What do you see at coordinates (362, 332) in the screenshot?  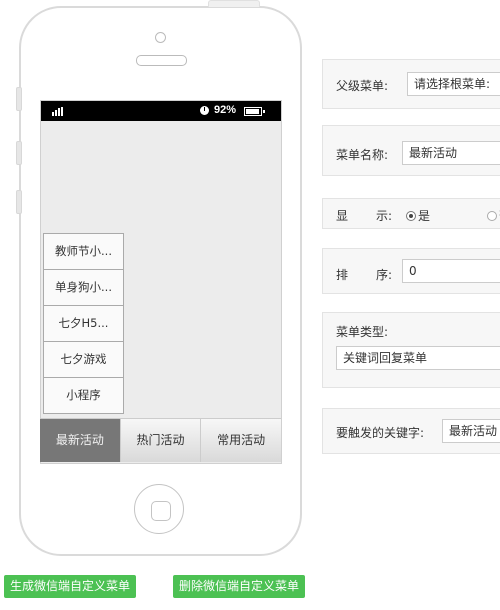 I see `menu-type-label: 菜单类型:` at bounding box center [362, 332].